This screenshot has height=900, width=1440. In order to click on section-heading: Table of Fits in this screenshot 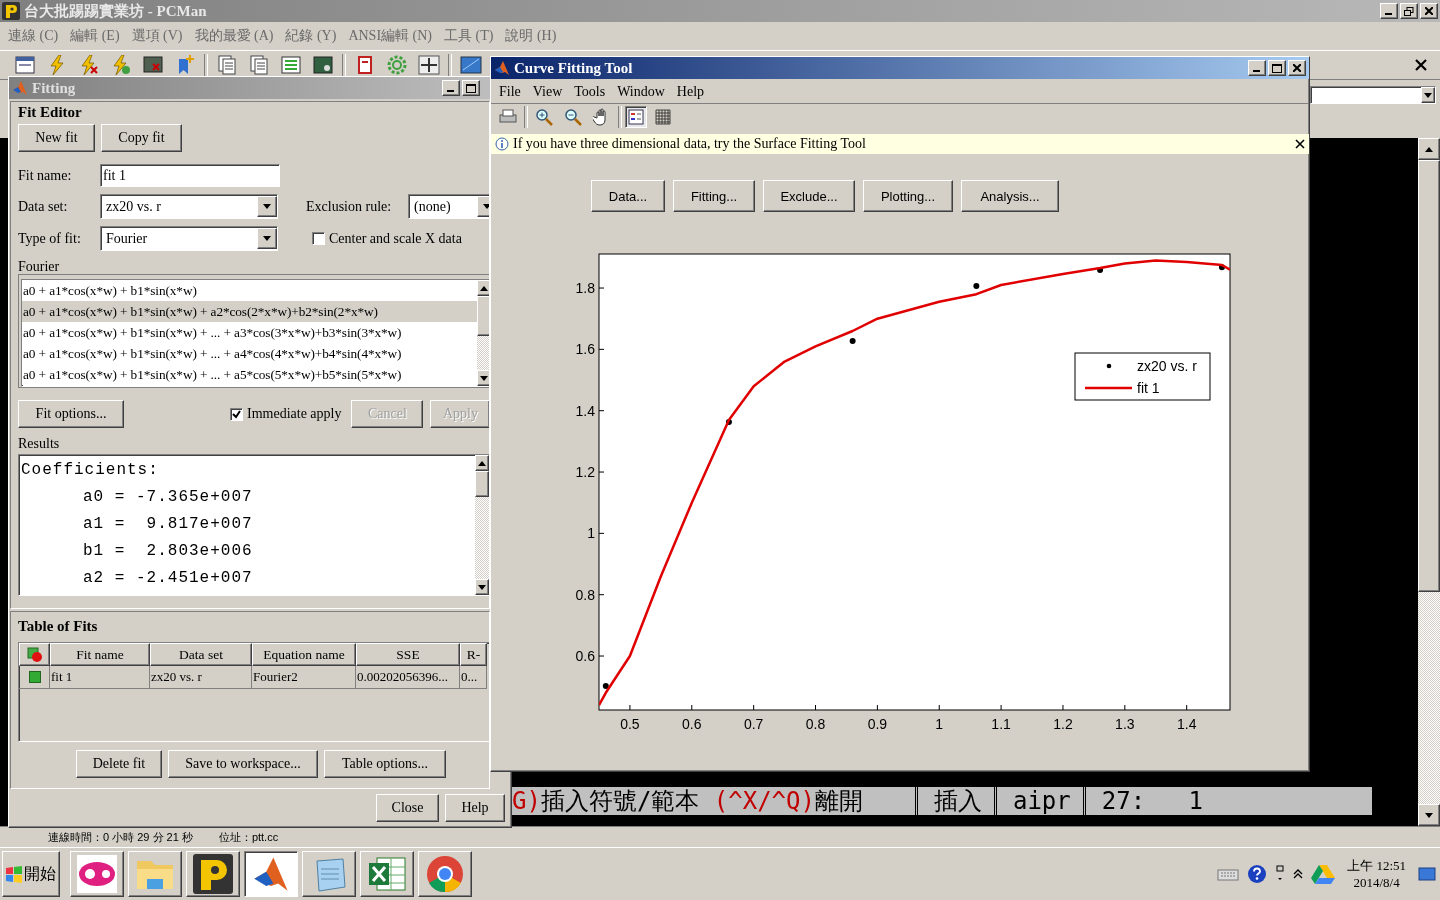, I will do `click(58, 626)`.